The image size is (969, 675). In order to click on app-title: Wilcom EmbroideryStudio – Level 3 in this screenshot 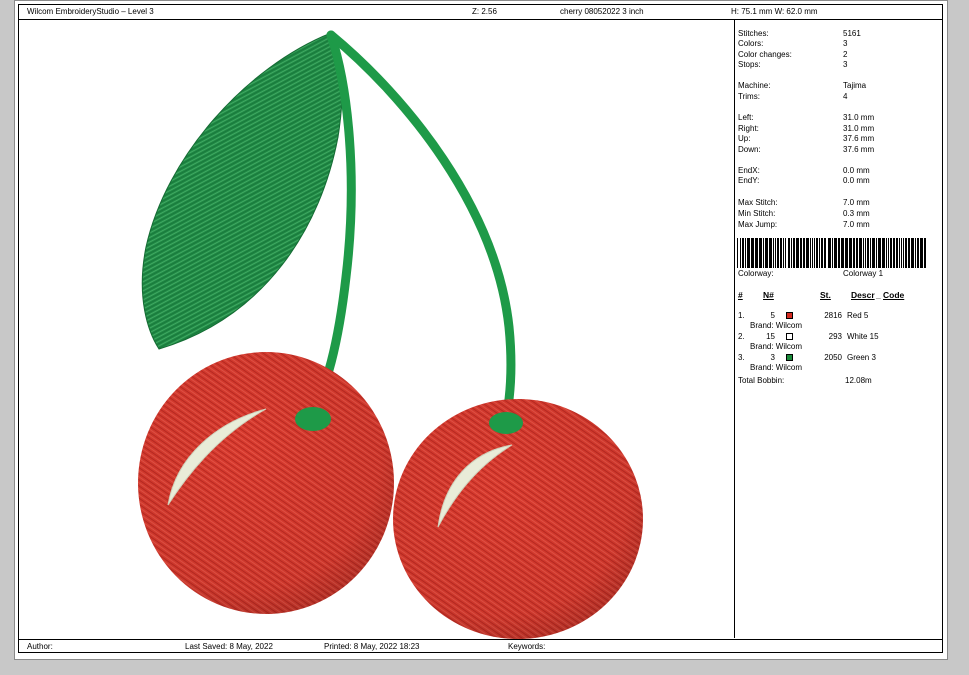, I will do `click(90, 11)`.